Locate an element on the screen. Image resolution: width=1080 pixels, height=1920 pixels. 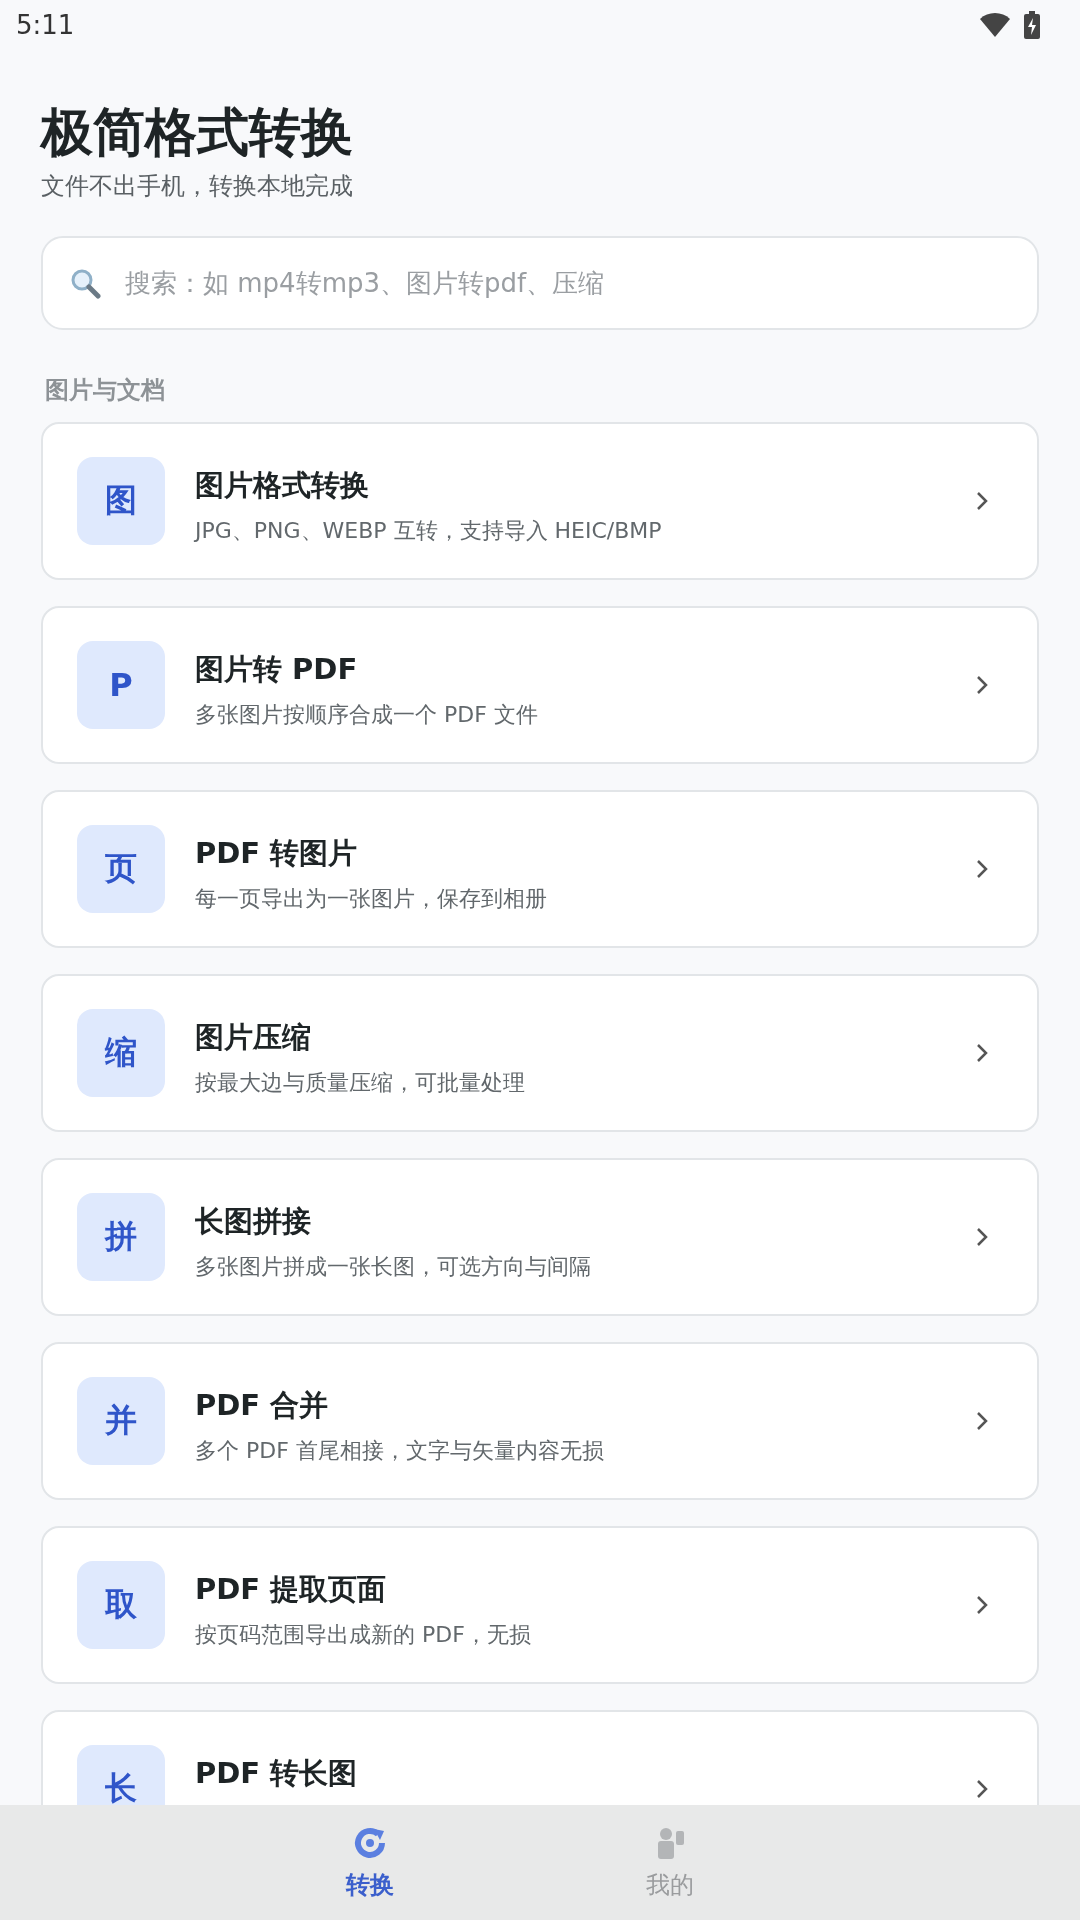
tool-description: 多张图片拼成一张长图，可选方向与间隔 is located at coordinates (393, 1267).